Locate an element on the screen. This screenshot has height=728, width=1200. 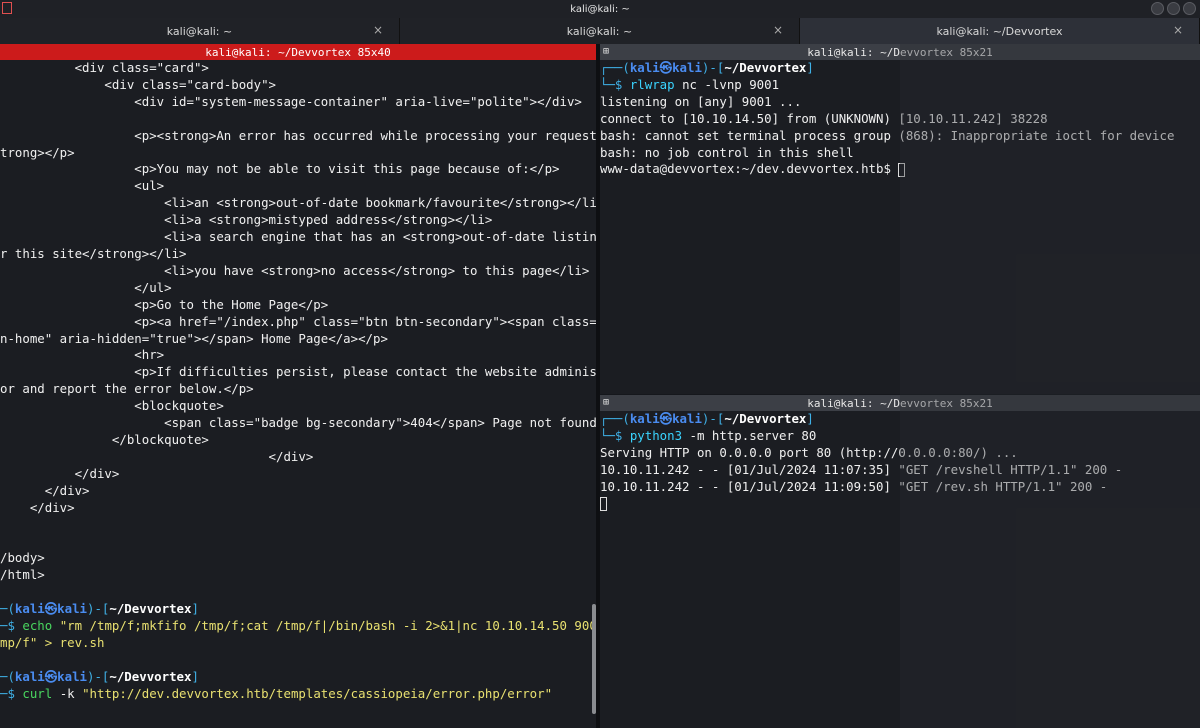
tab-label: kali@kali: ~/Devvortex is located at coordinates (999, 31).